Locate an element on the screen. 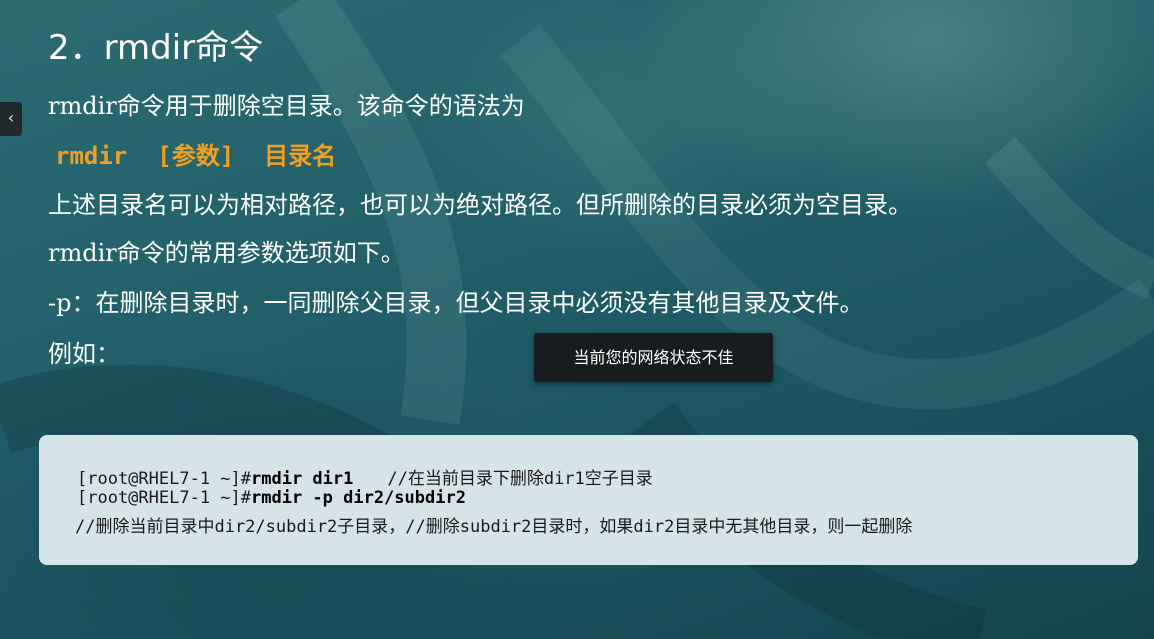 Image resolution: width=1154 pixels, height=639 pixels. chevron-left-icon: ‹ is located at coordinates (11, 117).